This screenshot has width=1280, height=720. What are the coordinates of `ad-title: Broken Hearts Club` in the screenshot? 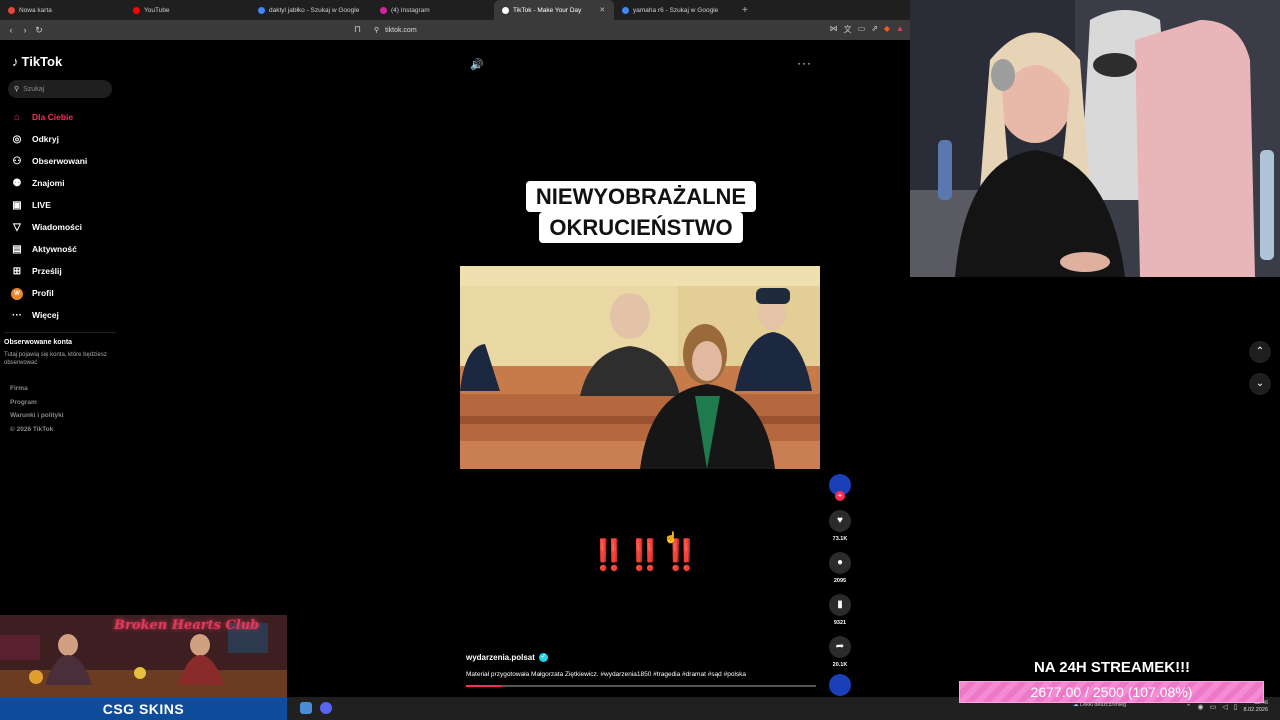 It's located at (187, 625).